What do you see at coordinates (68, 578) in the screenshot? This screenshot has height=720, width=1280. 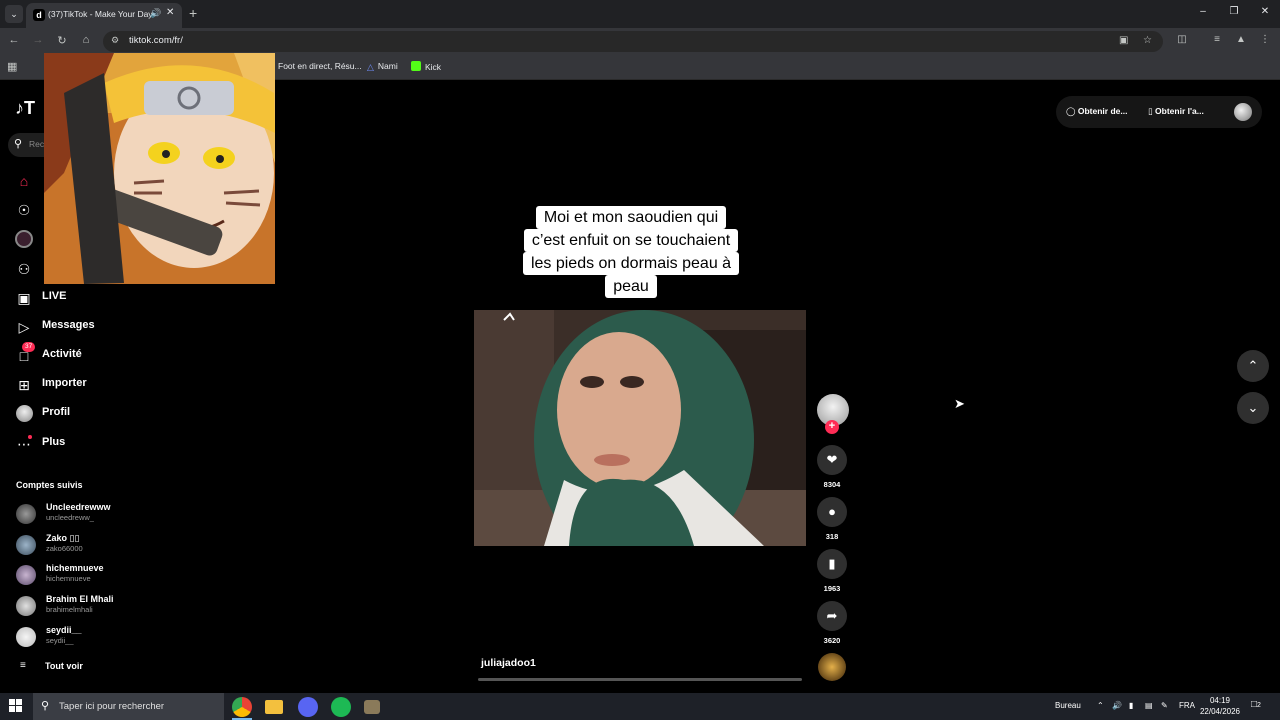 I see `account-handle: hichemnueve` at bounding box center [68, 578].